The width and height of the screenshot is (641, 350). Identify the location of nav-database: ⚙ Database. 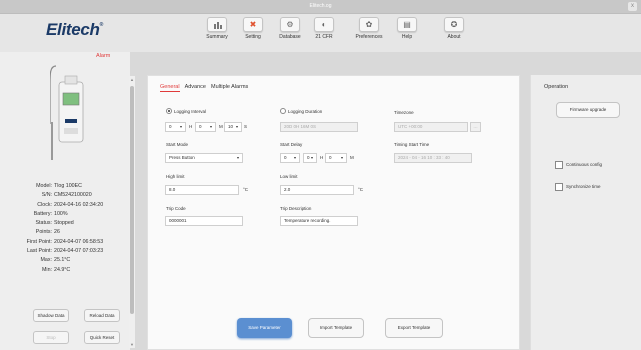
(290, 28).